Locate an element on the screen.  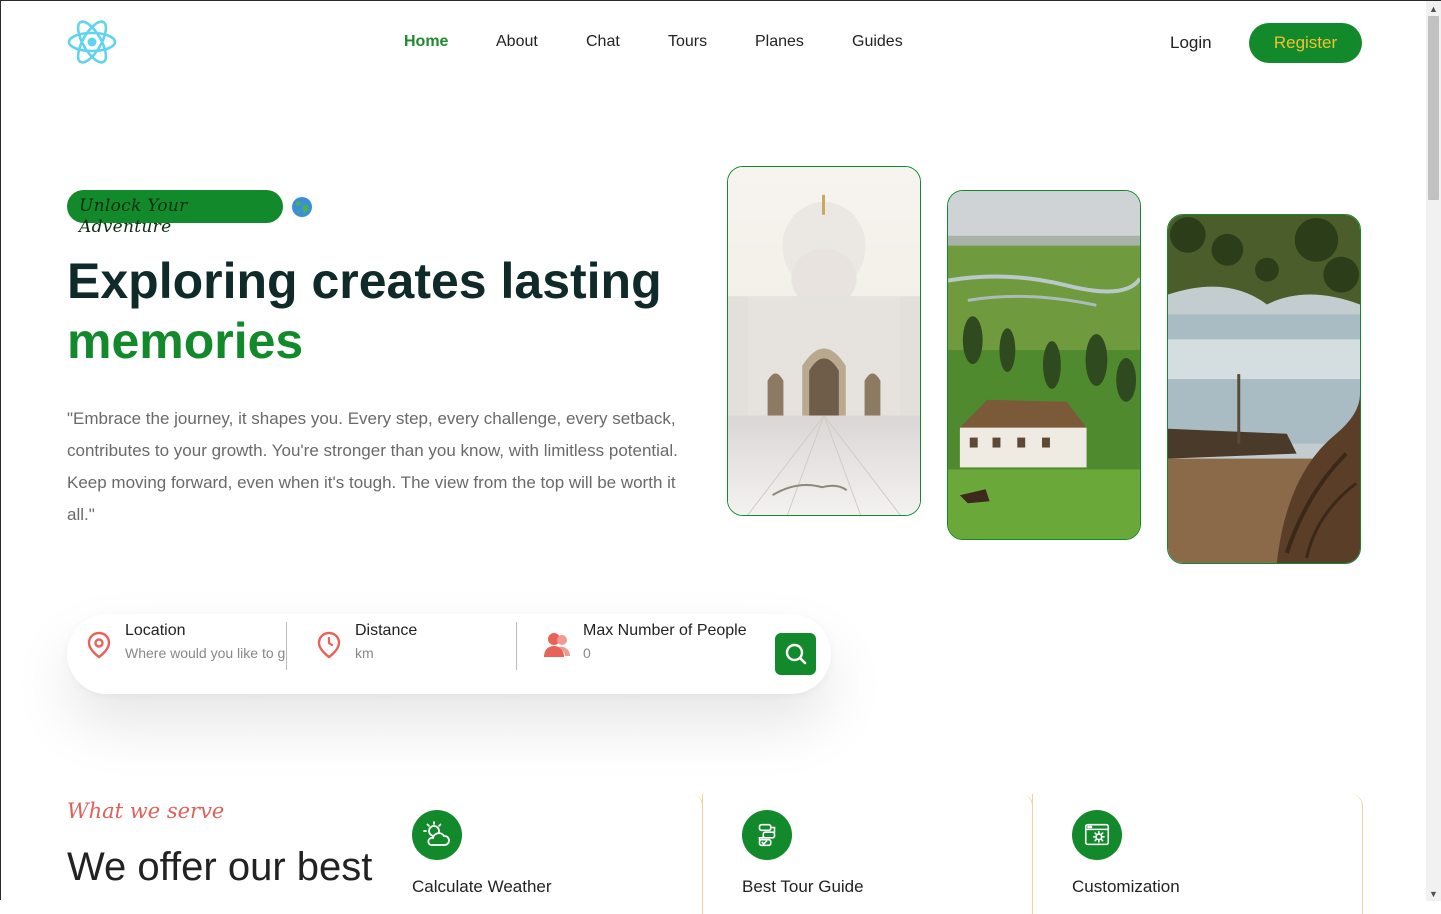
globe-icon is located at coordinates (302, 206).